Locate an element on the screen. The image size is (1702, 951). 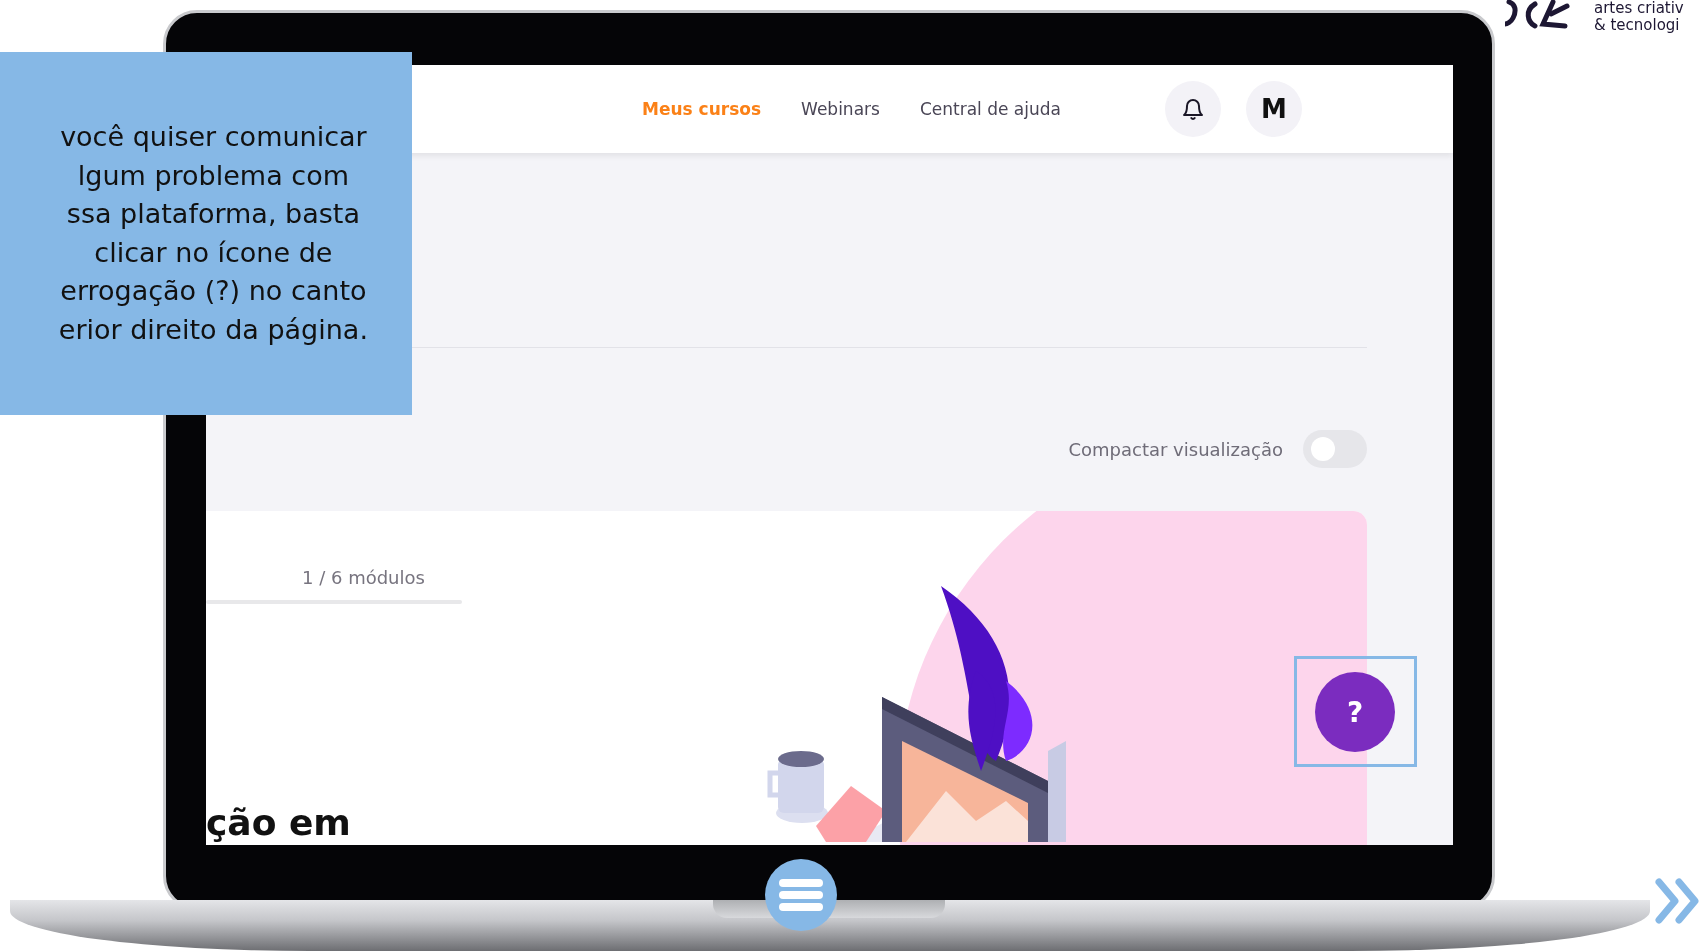
callout-text: você quiser comunicar lgum problema com ssa plataforma, basta clicar no ícone de errogação (?) no canto erior direito da página. is located at coordinates (213, 233).